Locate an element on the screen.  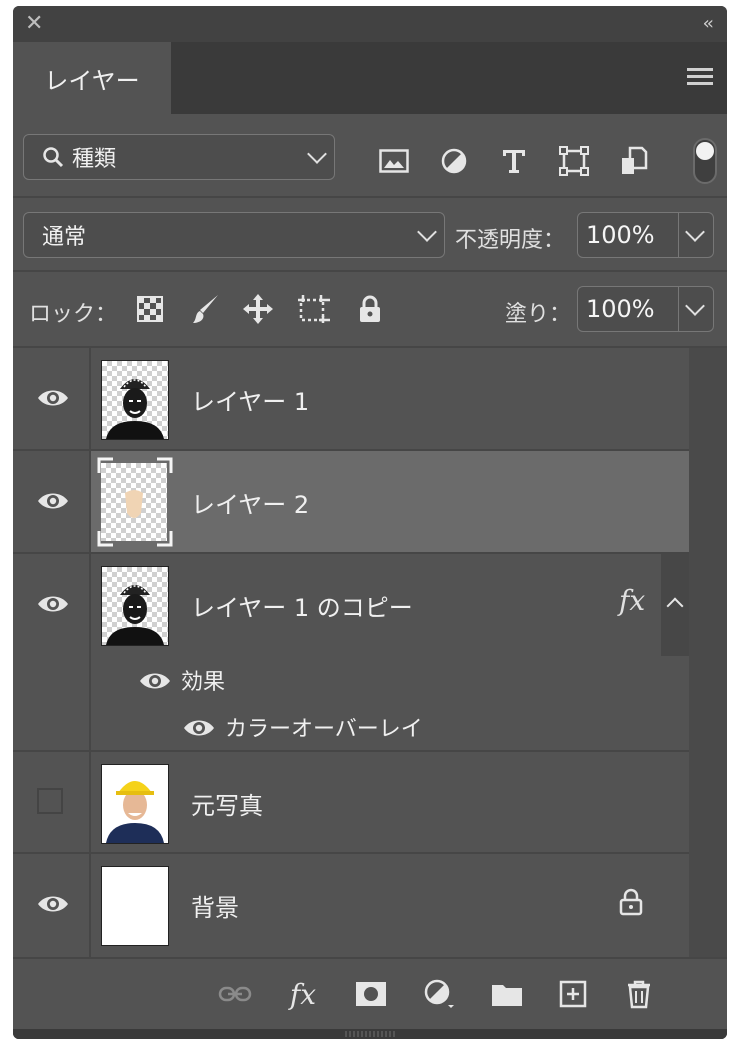
scrollbar is located at coordinates (708, 652).